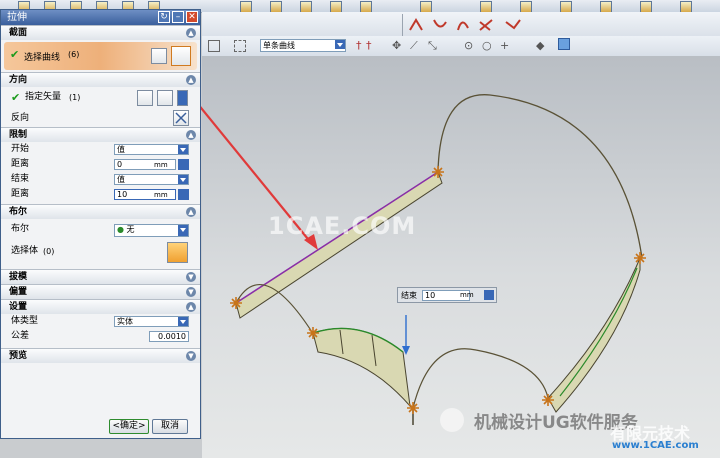  I want to click on vector-dialog-icon, so click(145, 98).